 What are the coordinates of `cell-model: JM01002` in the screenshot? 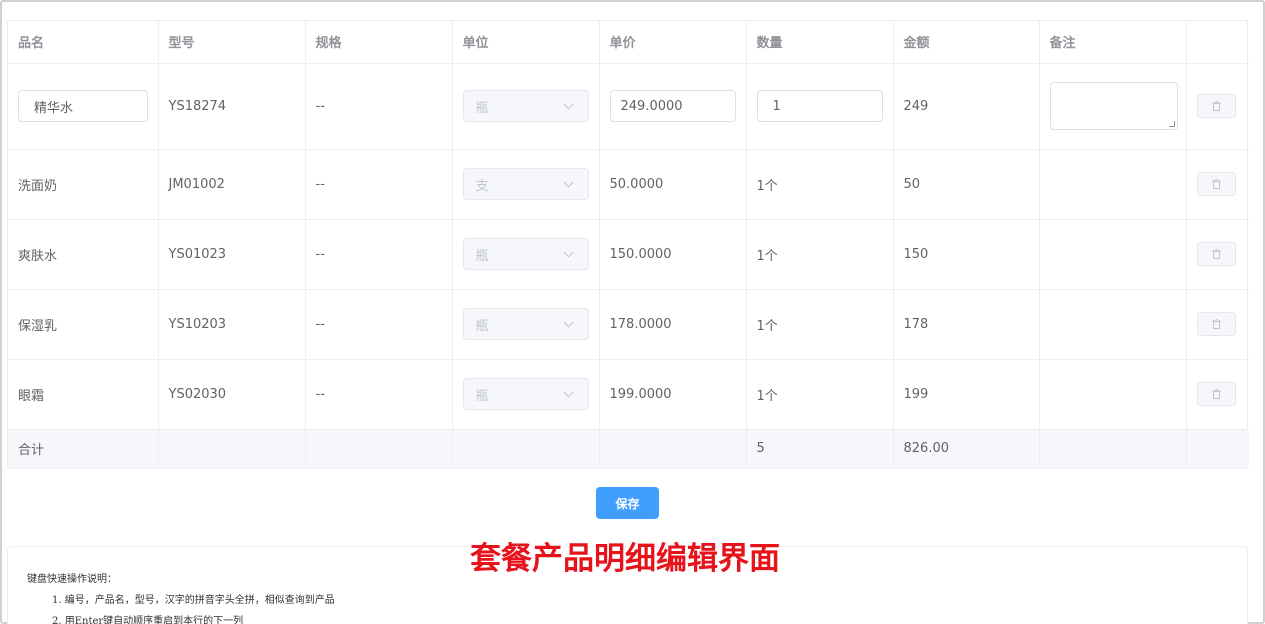 It's located at (232, 184).